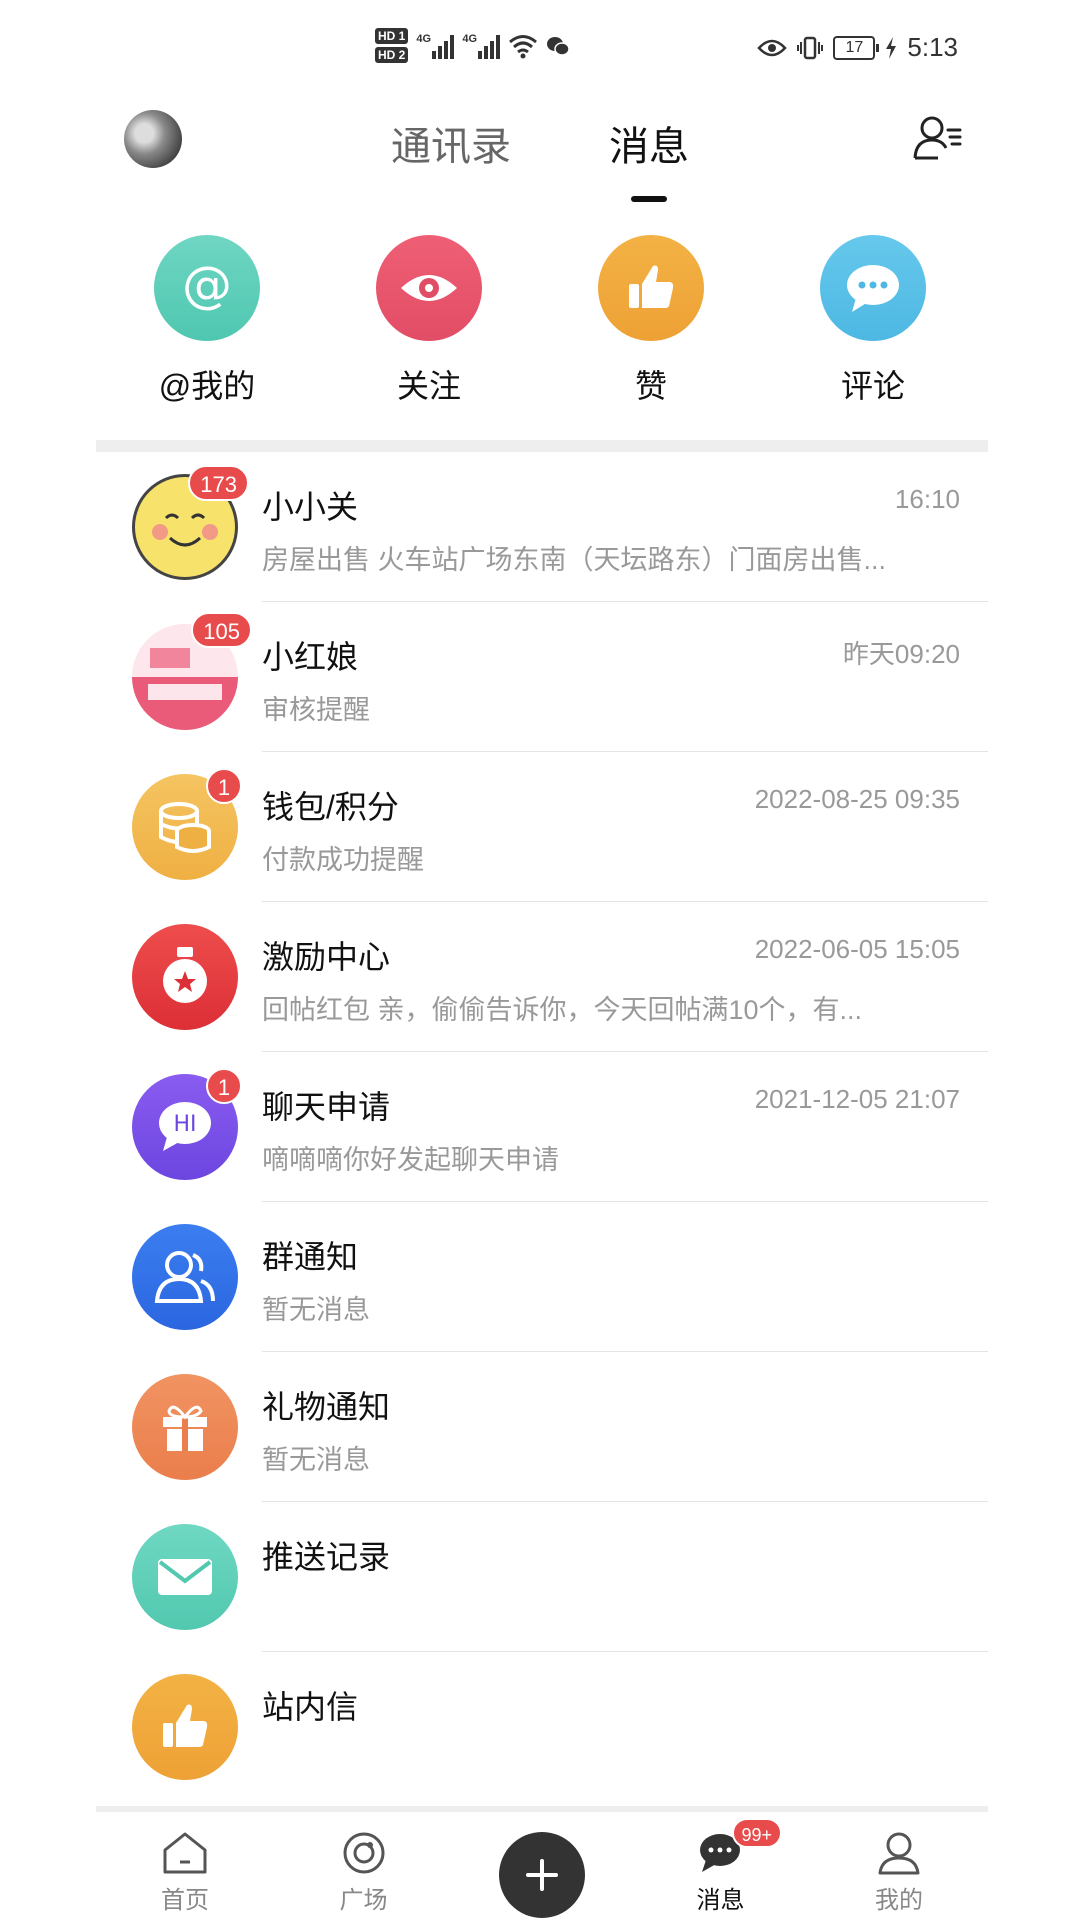 This screenshot has width=1080, height=1920. Describe the element at coordinates (899, 1853) in the screenshot. I see `profile-icon` at that location.